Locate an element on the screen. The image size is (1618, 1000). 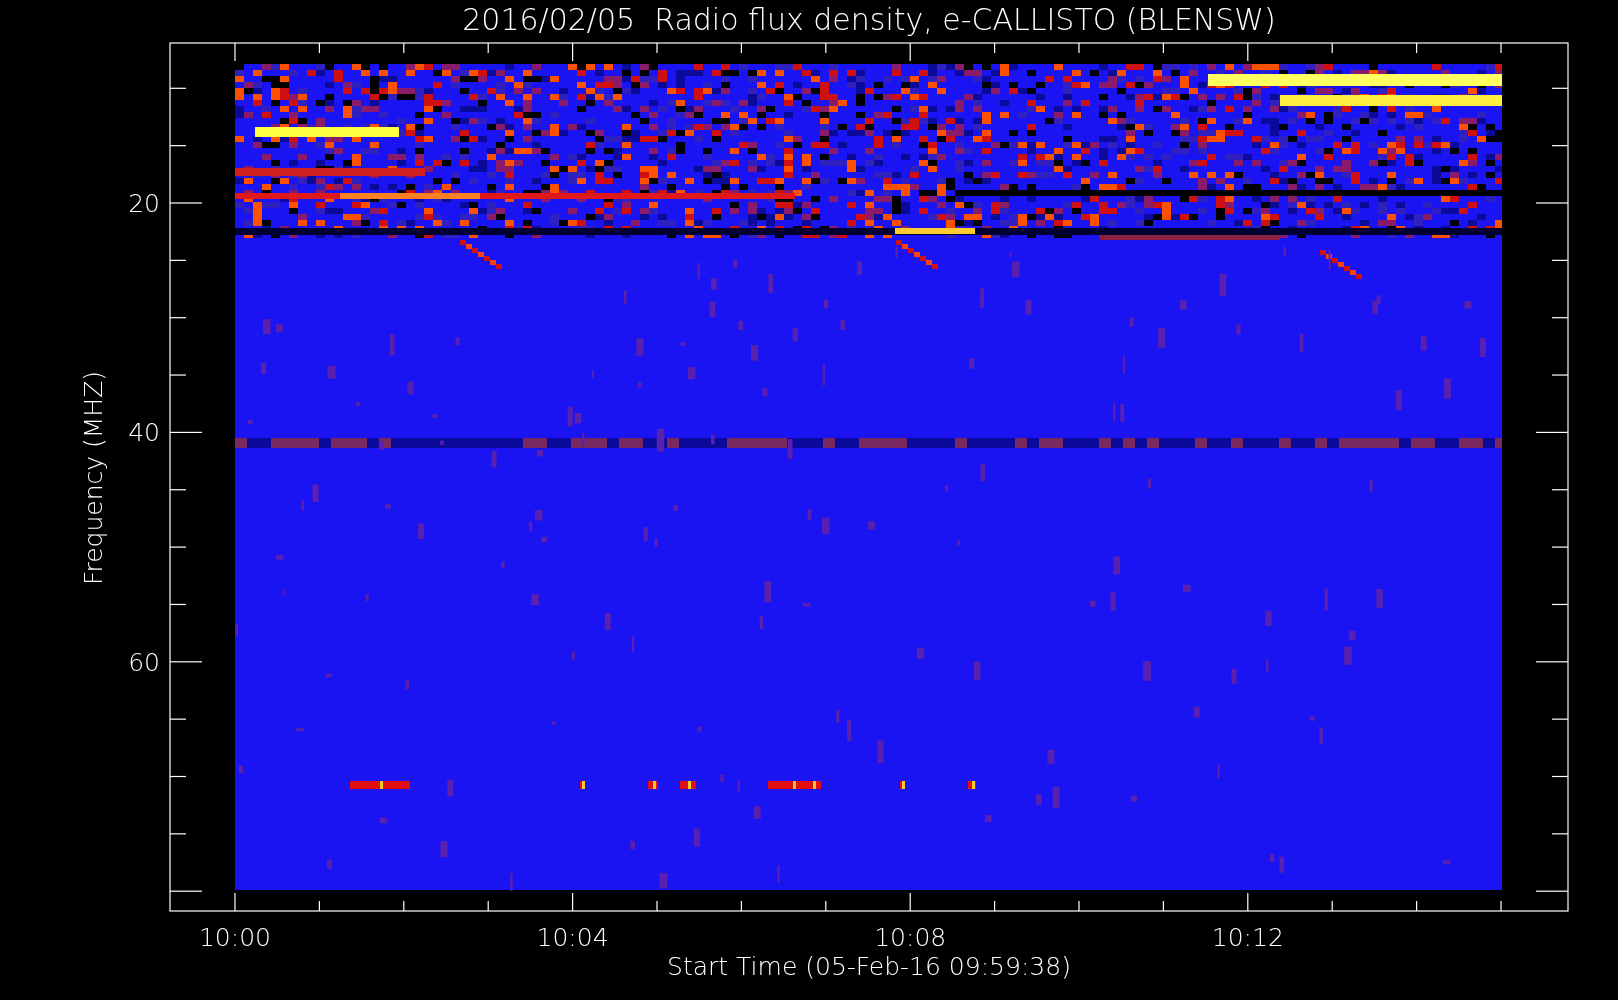
x-axis-label: Start Time (05-Feb-16 09:59:38) is located at coordinates (869, 966).